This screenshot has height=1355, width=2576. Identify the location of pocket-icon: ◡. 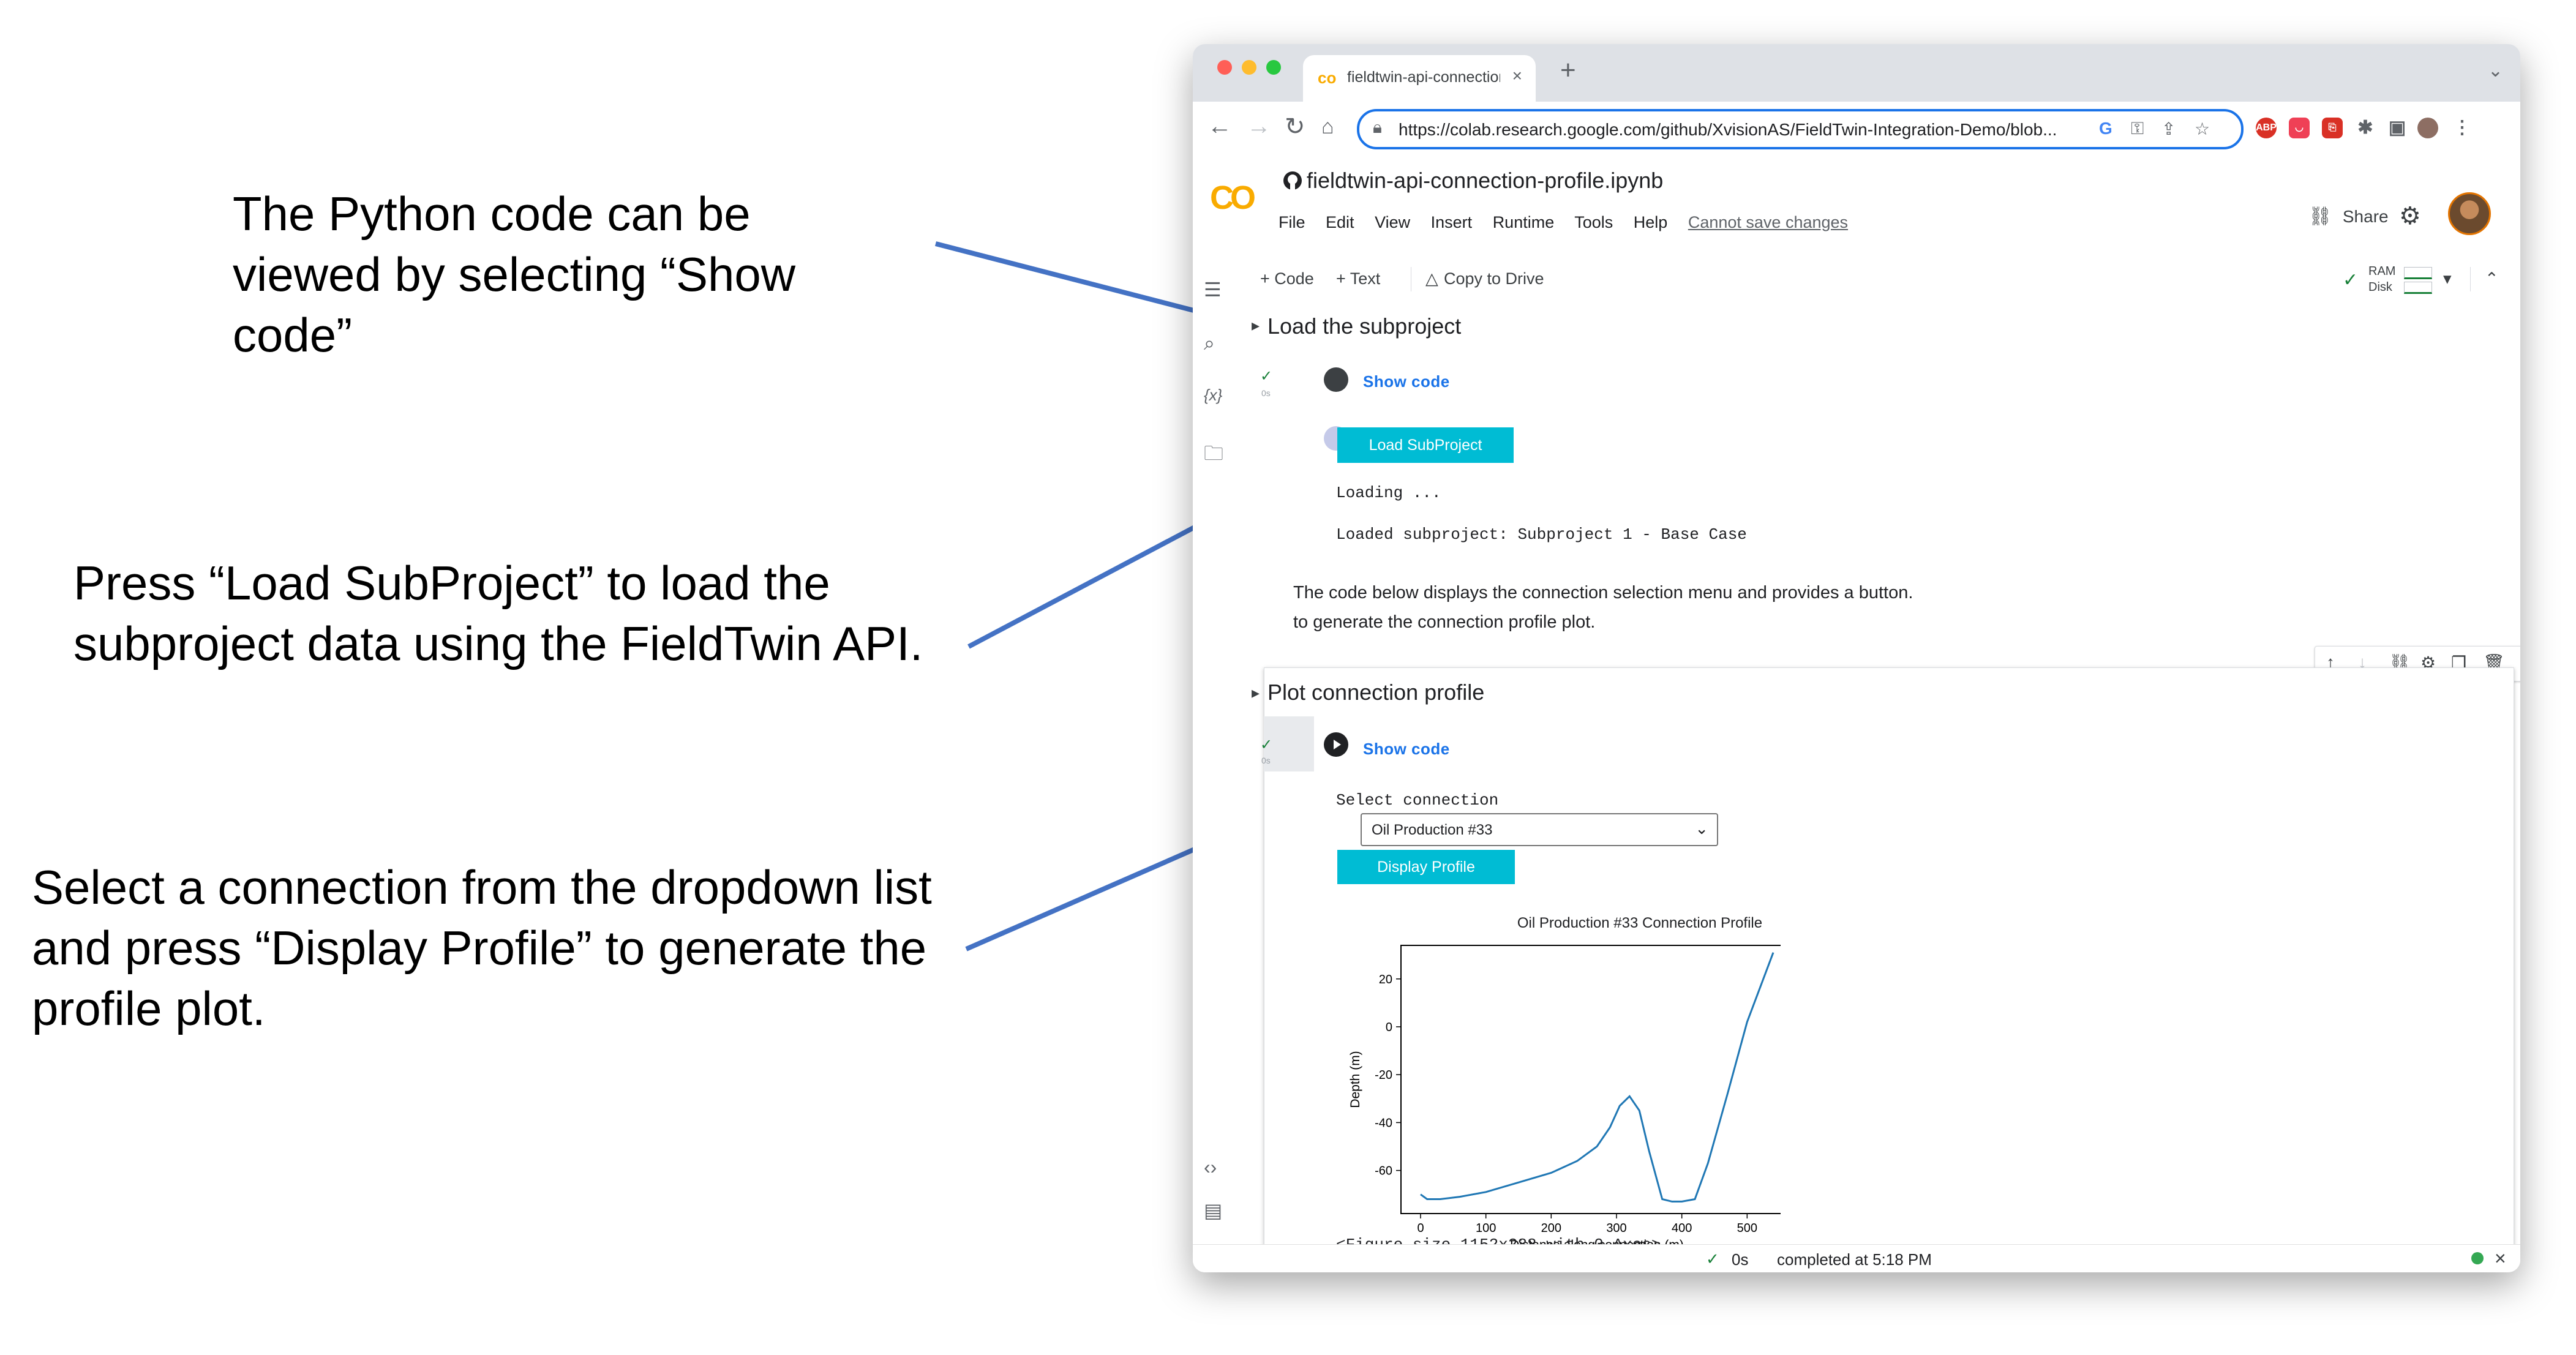
(2299, 128).